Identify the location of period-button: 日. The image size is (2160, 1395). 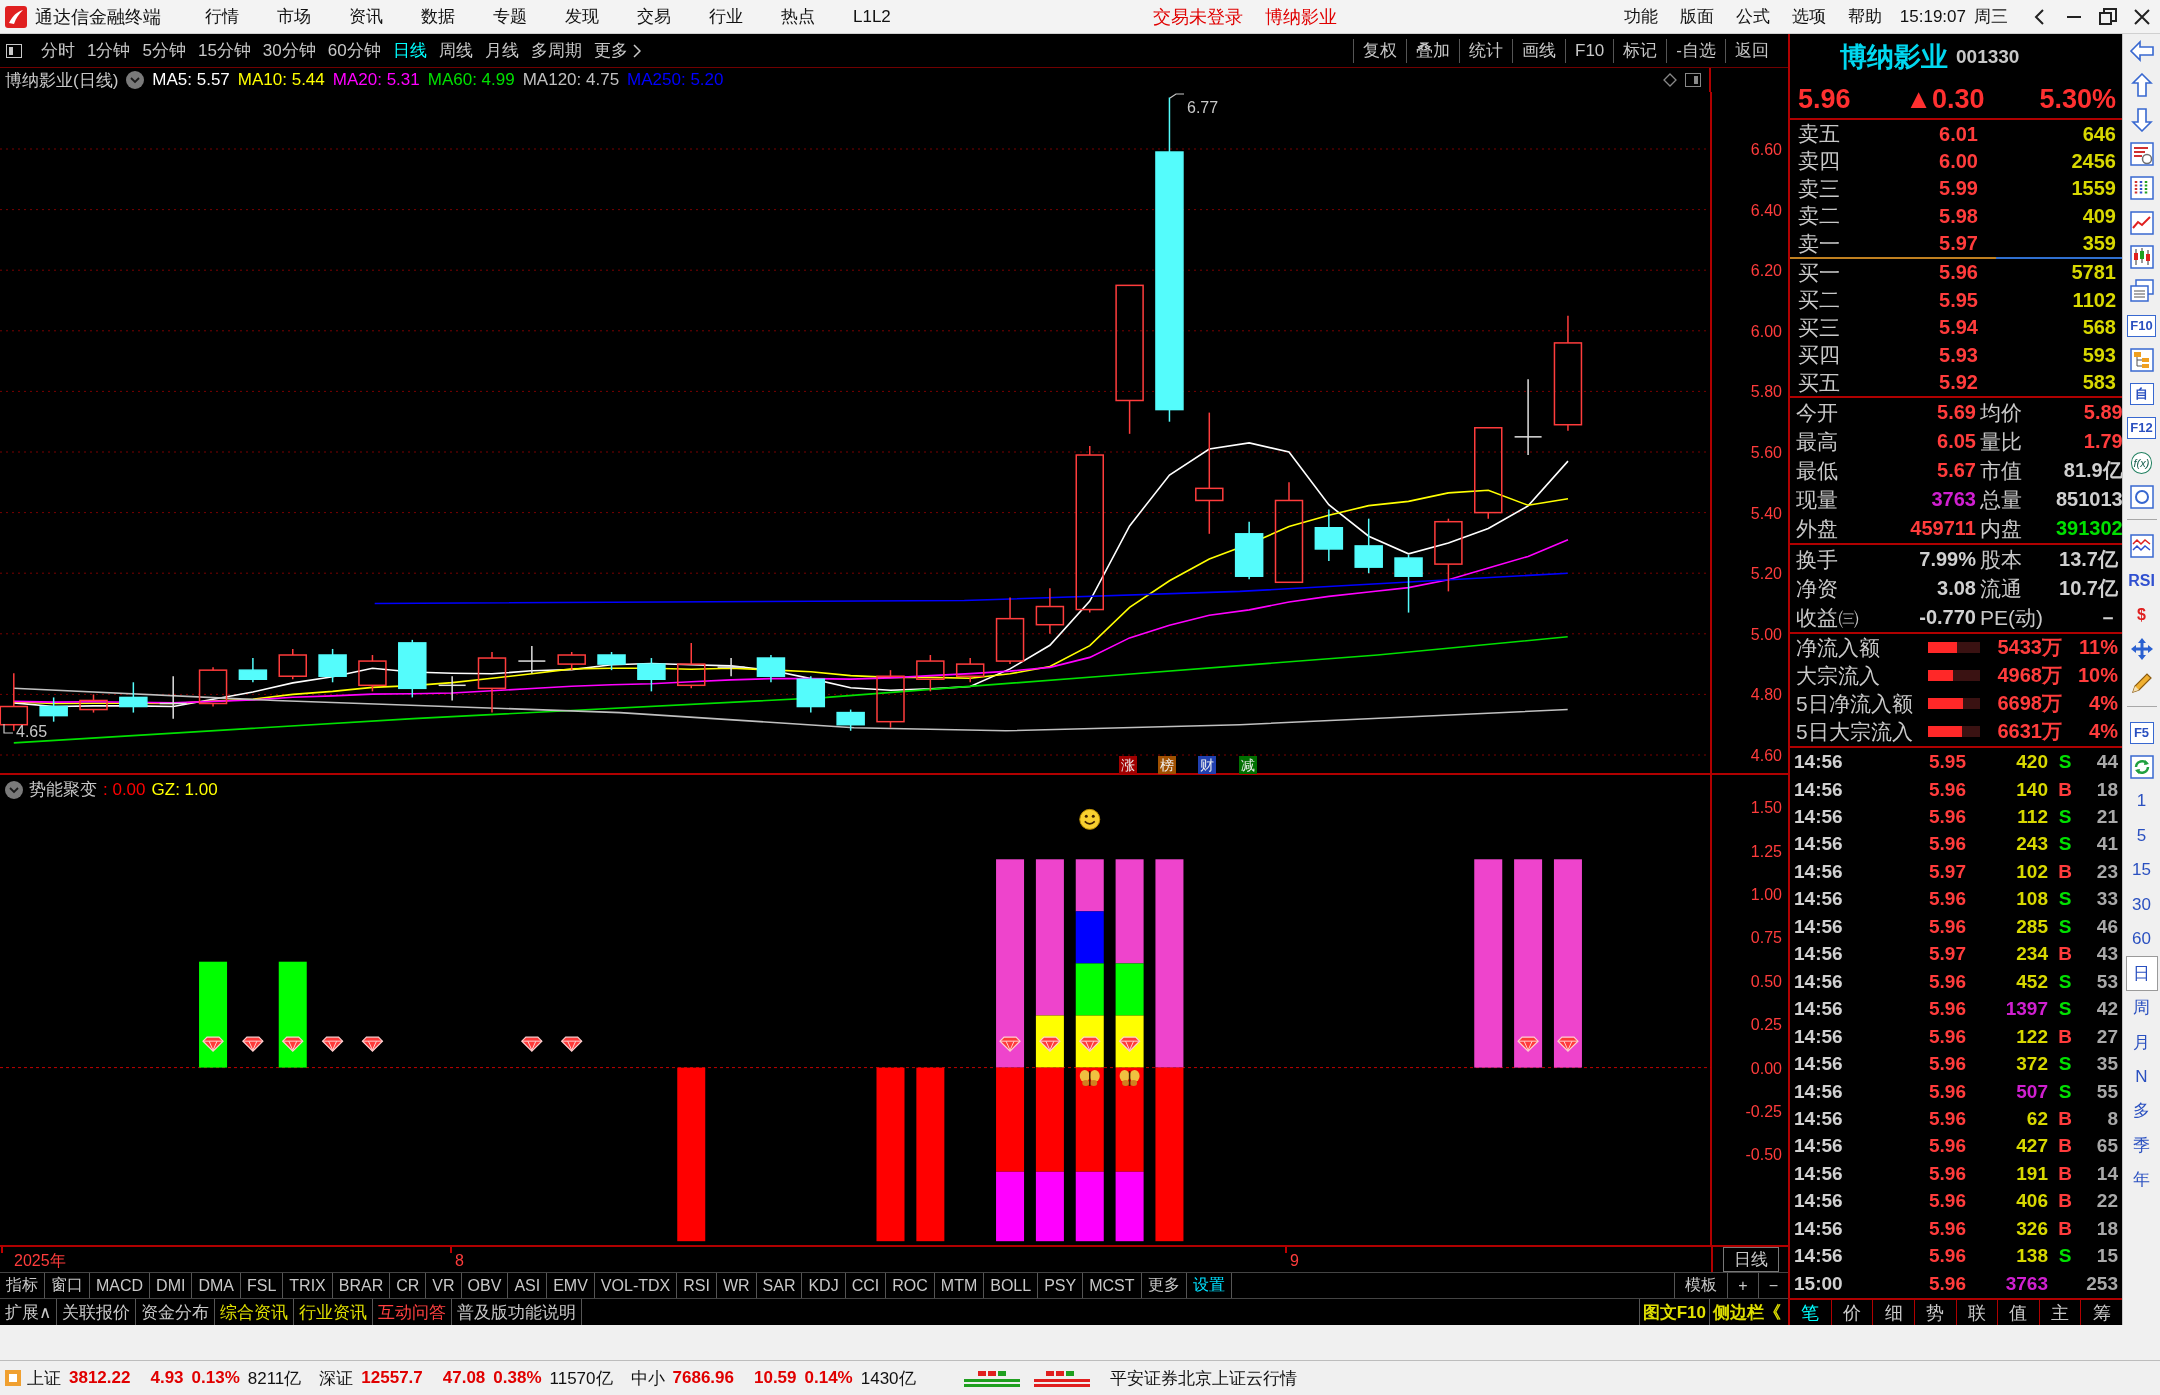
(2141, 973).